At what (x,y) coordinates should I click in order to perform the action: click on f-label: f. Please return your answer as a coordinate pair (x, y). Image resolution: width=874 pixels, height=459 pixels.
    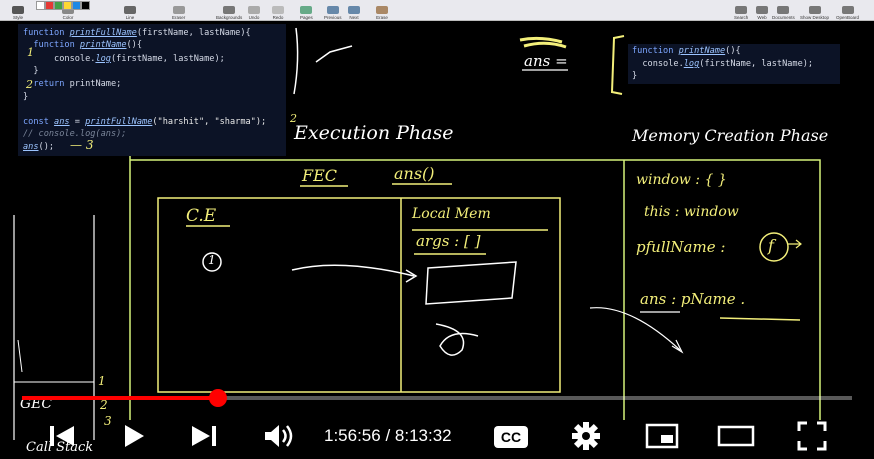
    Looking at the image, I should click on (771, 245).